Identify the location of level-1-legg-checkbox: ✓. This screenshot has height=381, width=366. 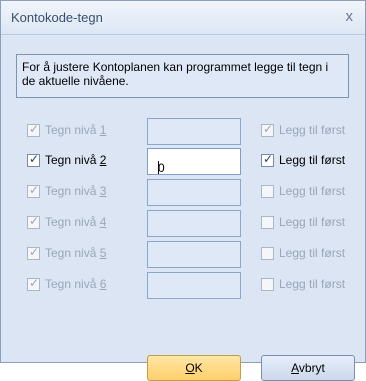
(267, 129).